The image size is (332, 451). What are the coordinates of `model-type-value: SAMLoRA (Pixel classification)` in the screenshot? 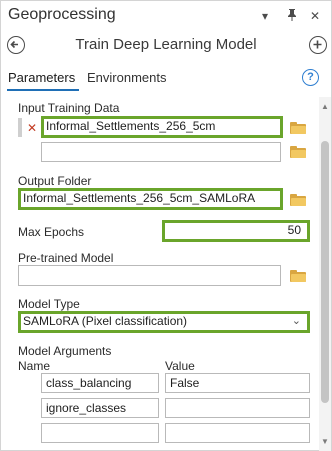 It's located at (105, 321).